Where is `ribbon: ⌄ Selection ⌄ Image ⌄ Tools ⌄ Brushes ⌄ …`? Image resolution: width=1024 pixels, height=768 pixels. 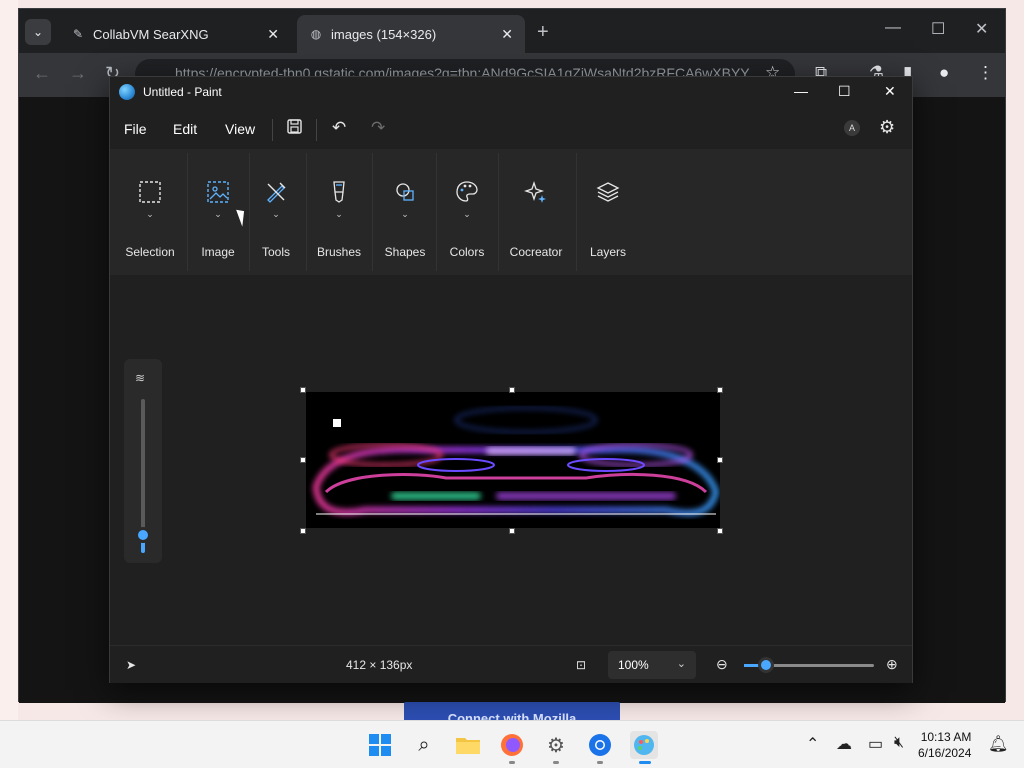 ribbon: ⌄ Selection ⌄ Image ⌄ Tools ⌄ Brushes ⌄ … is located at coordinates (511, 212).